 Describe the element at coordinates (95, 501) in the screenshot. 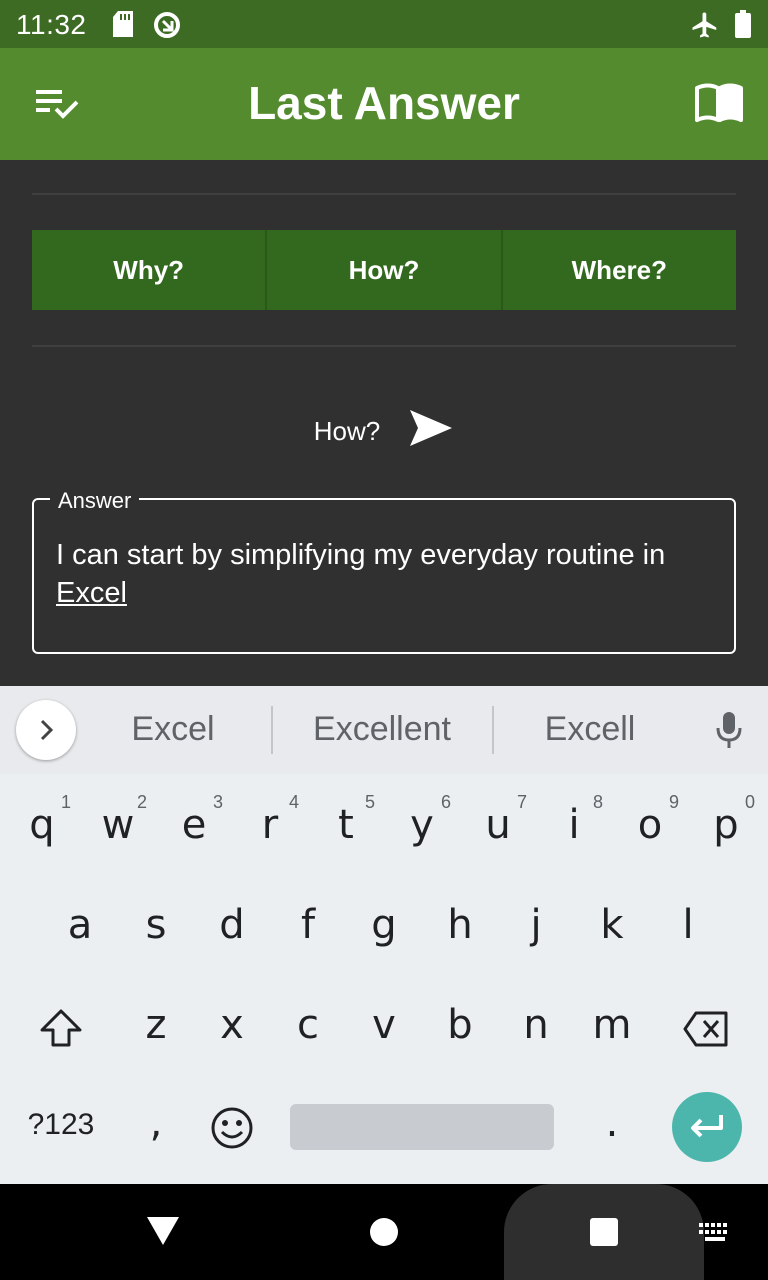

I see `answer-label: Answer` at that location.